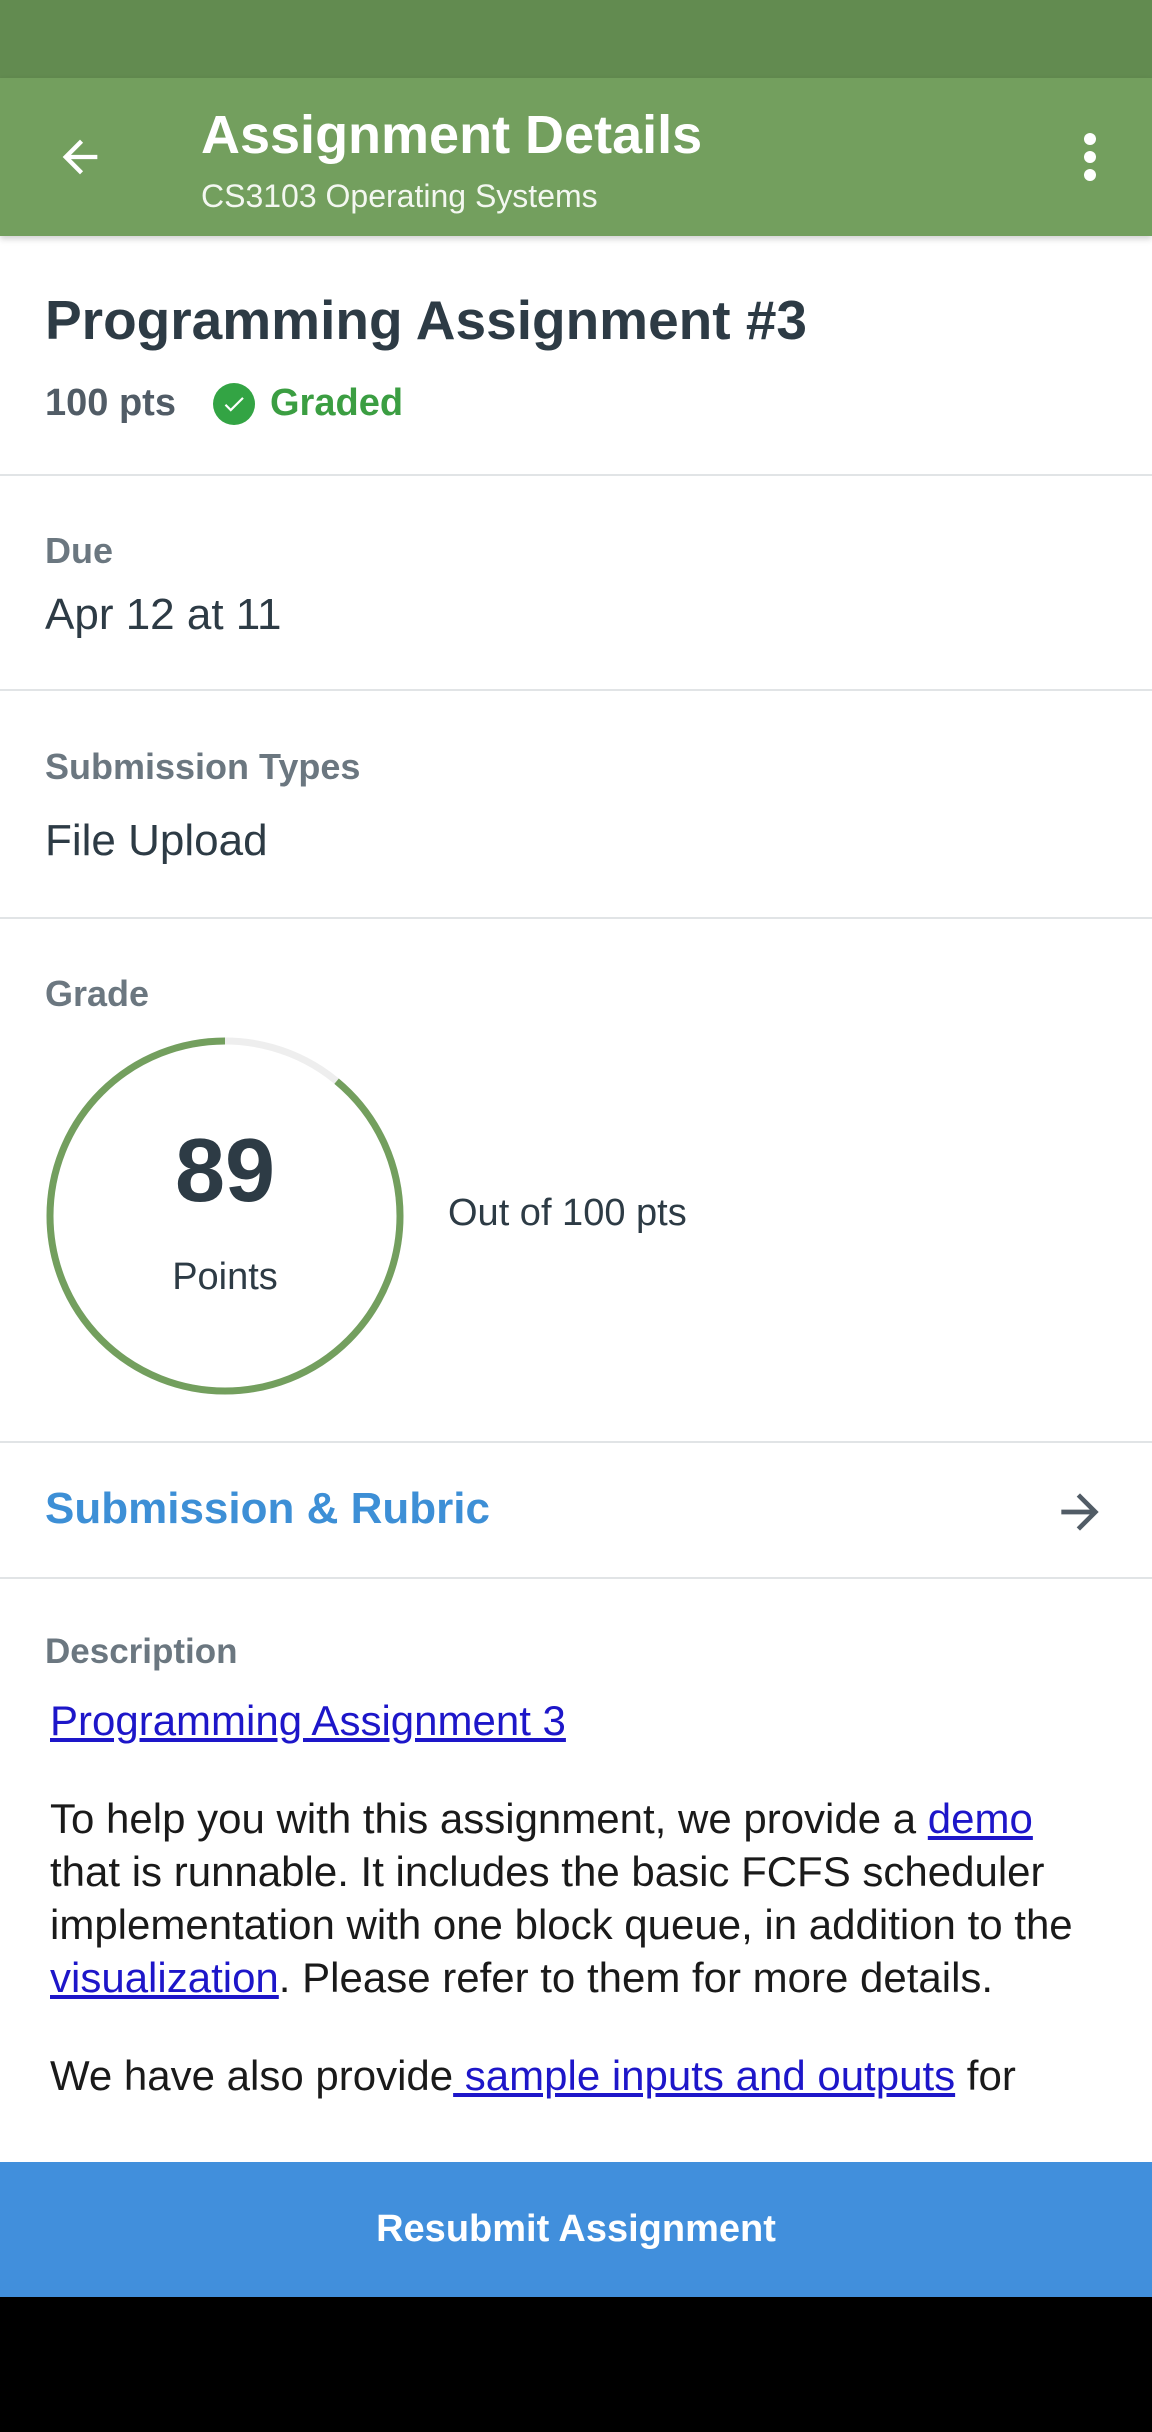 The width and height of the screenshot is (1152, 2432). What do you see at coordinates (234, 403) in the screenshot?
I see `check-circle-icon` at bounding box center [234, 403].